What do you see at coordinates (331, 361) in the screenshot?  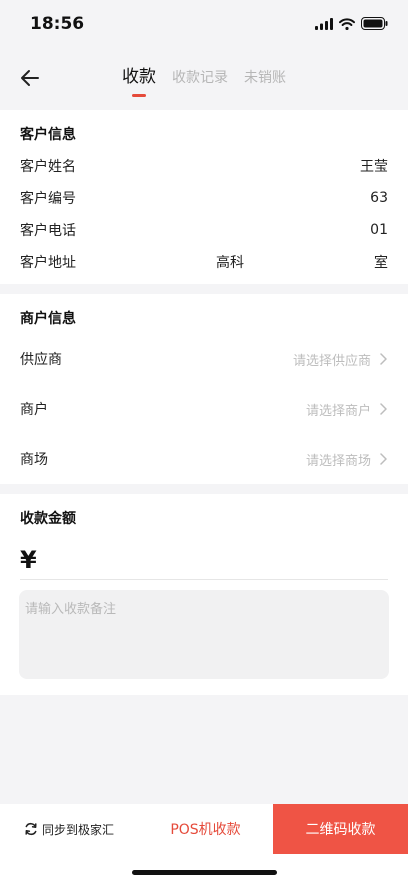 I see `supplier-placeholder: 请选择供应商` at bounding box center [331, 361].